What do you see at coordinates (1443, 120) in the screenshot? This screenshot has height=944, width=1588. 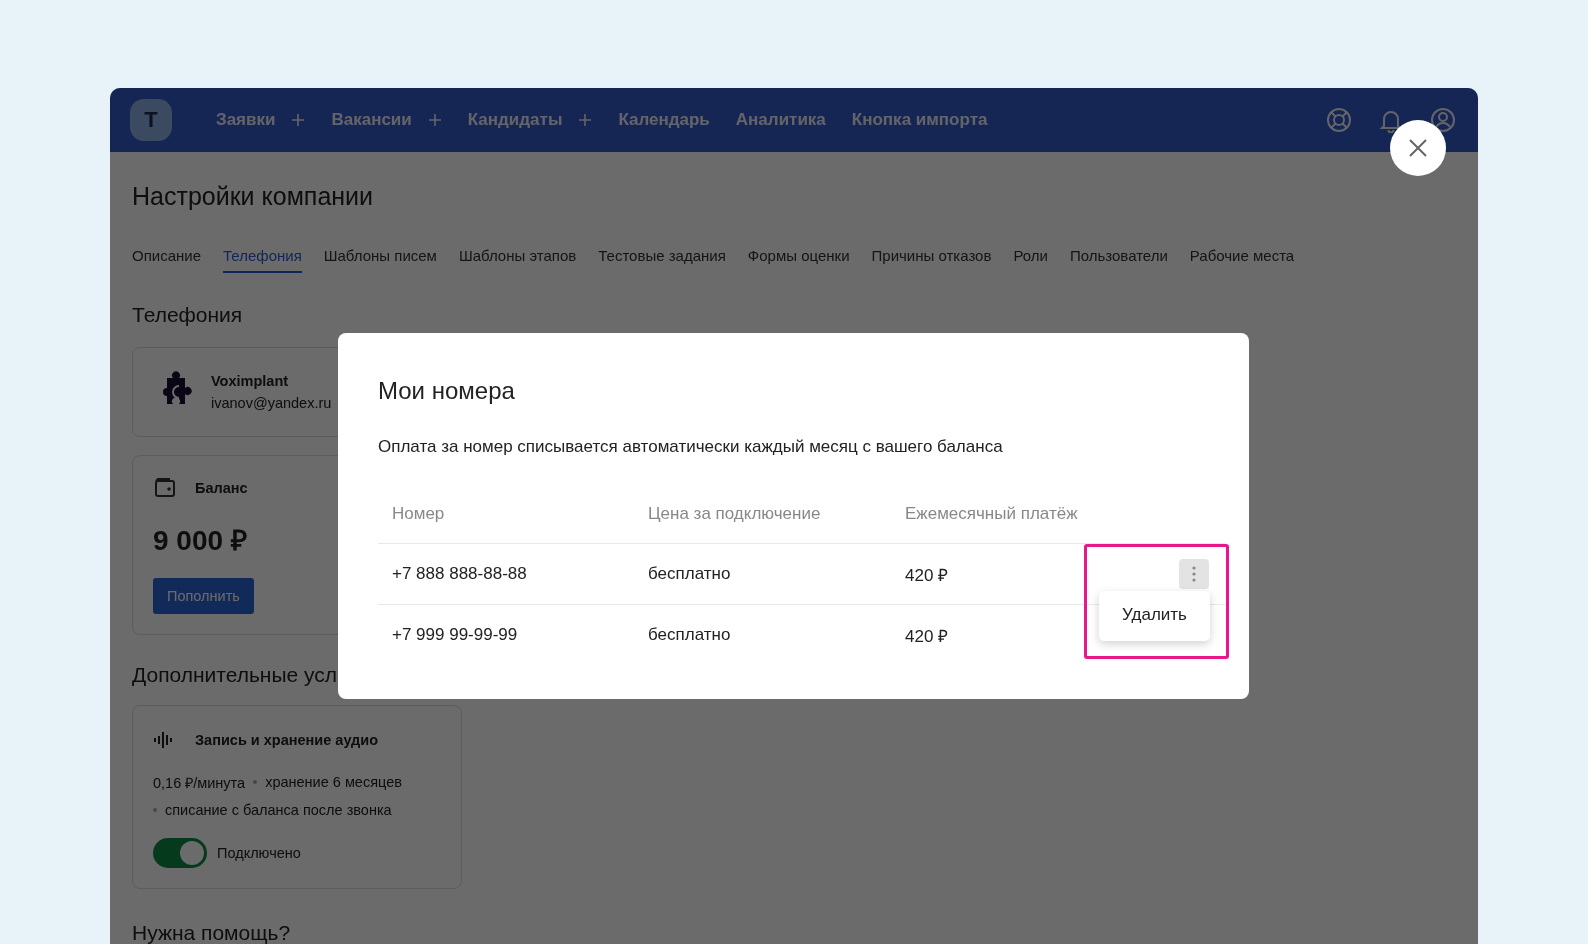 I see `user-icon` at bounding box center [1443, 120].